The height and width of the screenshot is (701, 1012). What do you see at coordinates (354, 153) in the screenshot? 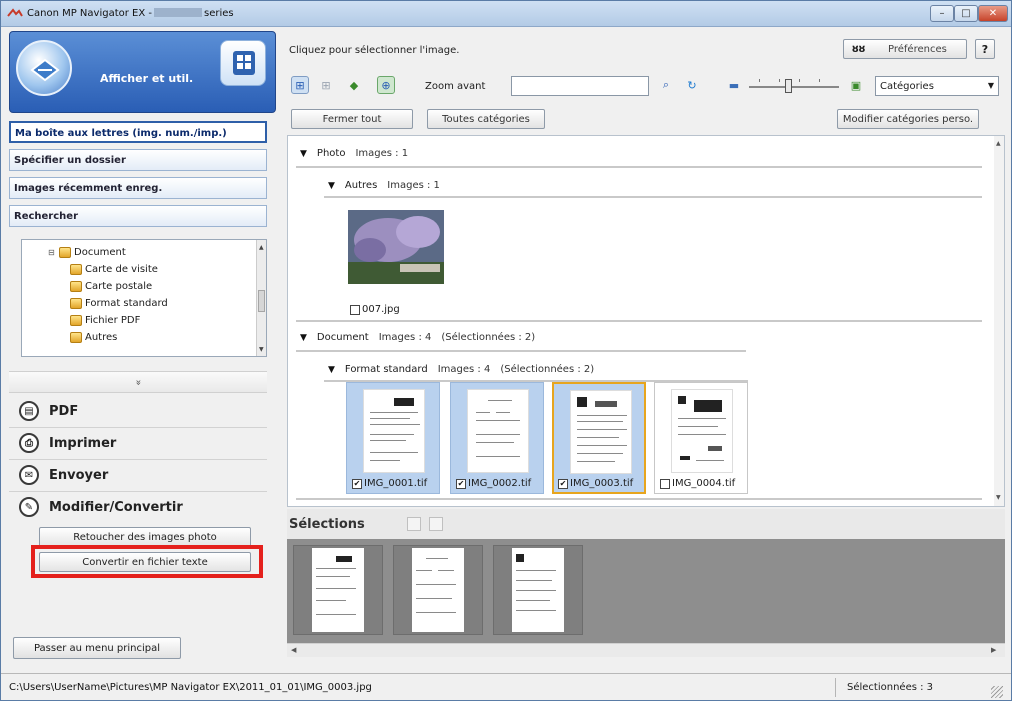
I see `group-photo: ▼ Photo Images : 1` at bounding box center [354, 153].